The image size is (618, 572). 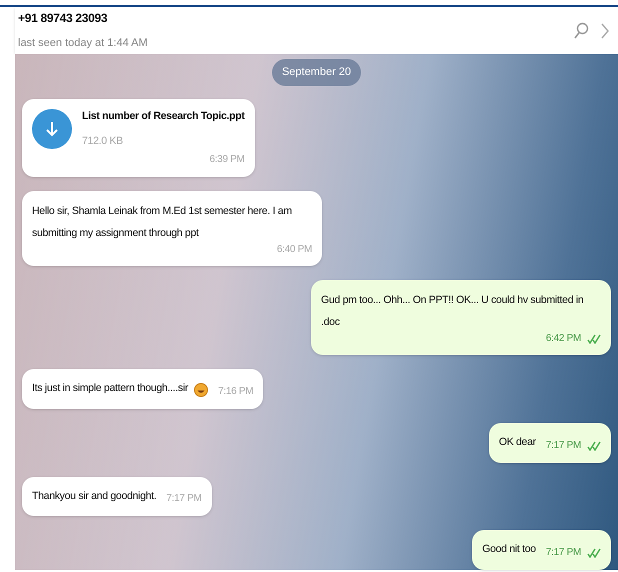 What do you see at coordinates (102, 142) in the screenshot?
I see `file-size: 712.0 KB` at bounding box center [102, 142].